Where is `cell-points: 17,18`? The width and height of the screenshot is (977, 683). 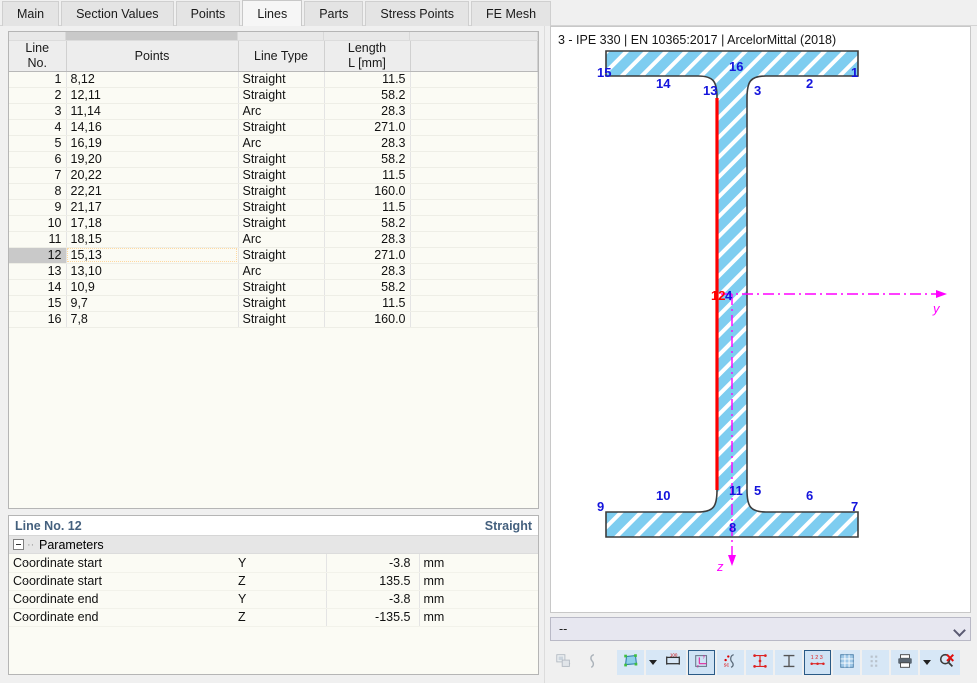 cell-points: 17,18 is located at coordinates (152, 223).